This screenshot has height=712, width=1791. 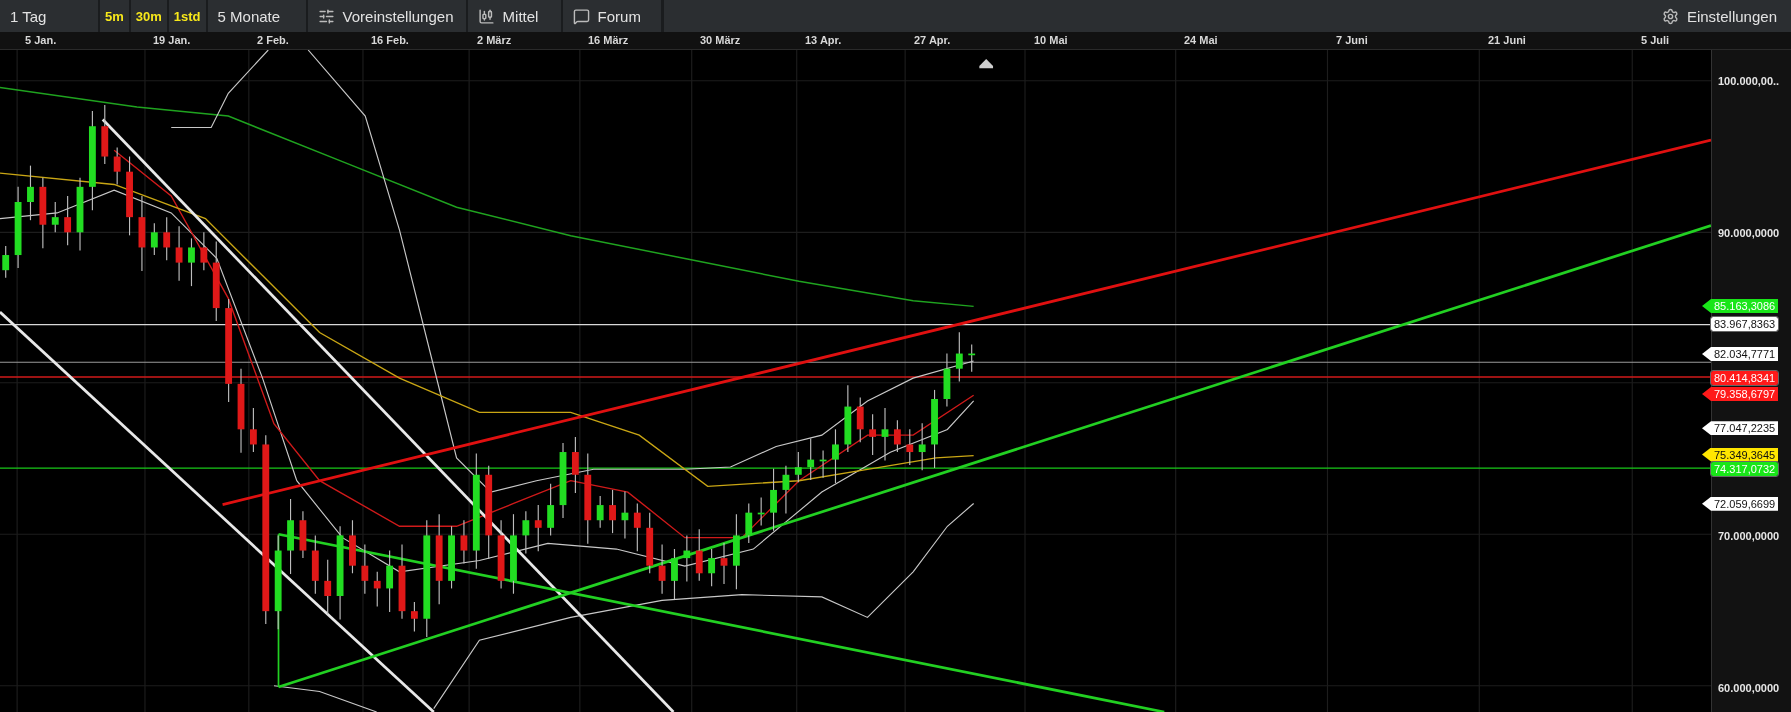 What do you see at coordinates (1740, 428) in the screenshot?
I see `price-marker: 77.047,2235` at bounding box center [1740, 428].